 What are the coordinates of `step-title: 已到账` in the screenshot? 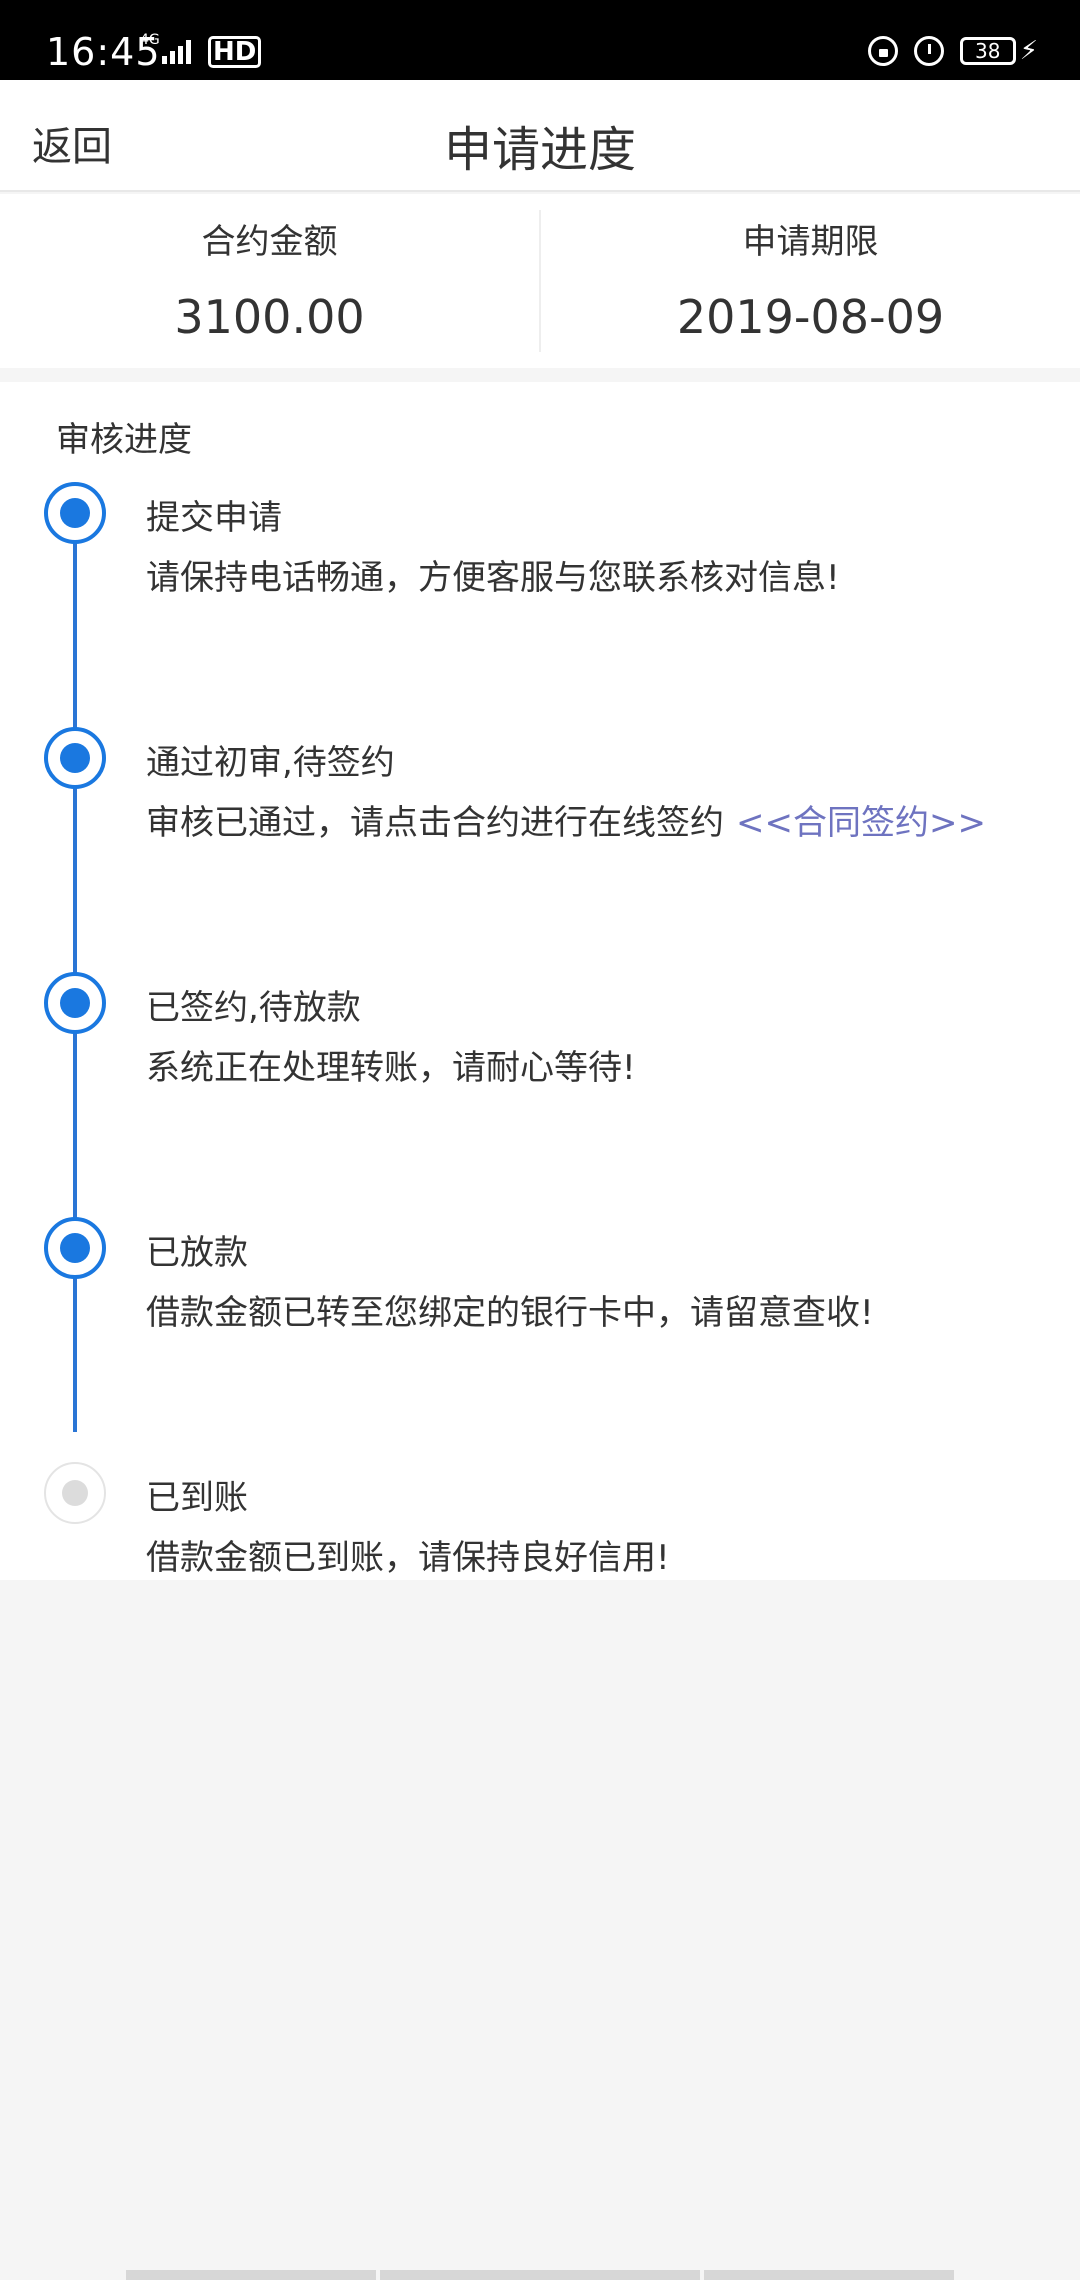 It's located at (197, 1498).